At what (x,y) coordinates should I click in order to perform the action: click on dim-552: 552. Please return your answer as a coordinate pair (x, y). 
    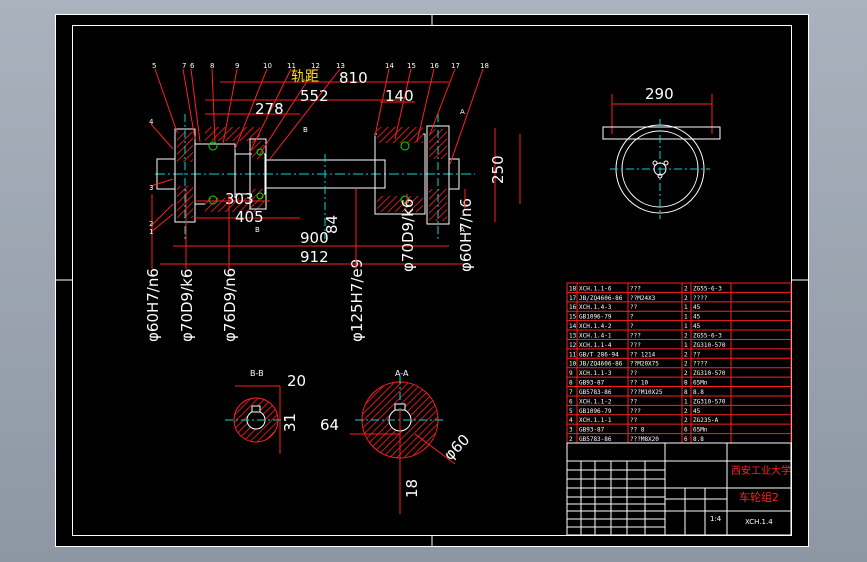
    Looking at the image, I should click on (314, 96).